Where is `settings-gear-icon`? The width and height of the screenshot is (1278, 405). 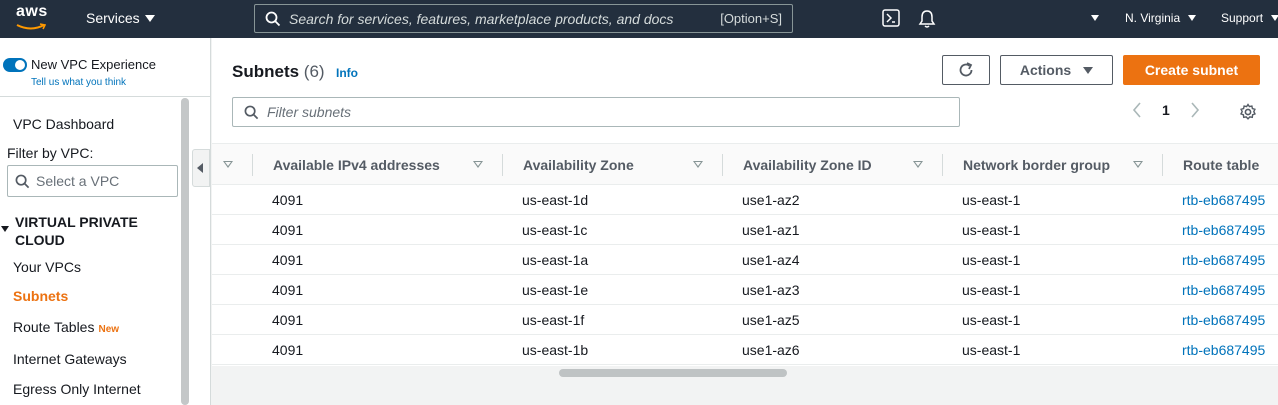 settings-gear-icon is located at coordinates (1248, 112).